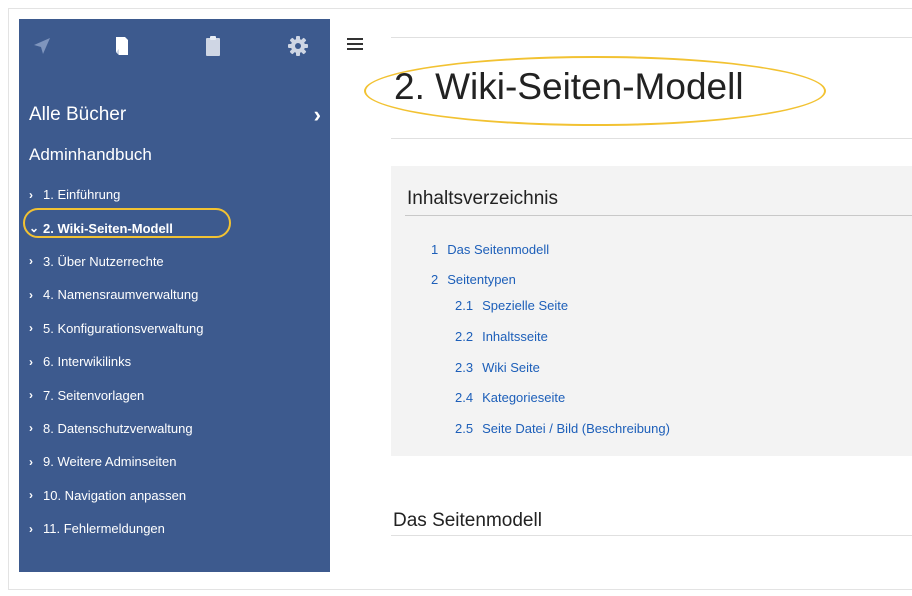 The height and width of the screenshot is (596, 912). Describe the element at coordinates (82, 195) in the screenshot. I see `sidebar-item-label: 1. Einführung` at that location.